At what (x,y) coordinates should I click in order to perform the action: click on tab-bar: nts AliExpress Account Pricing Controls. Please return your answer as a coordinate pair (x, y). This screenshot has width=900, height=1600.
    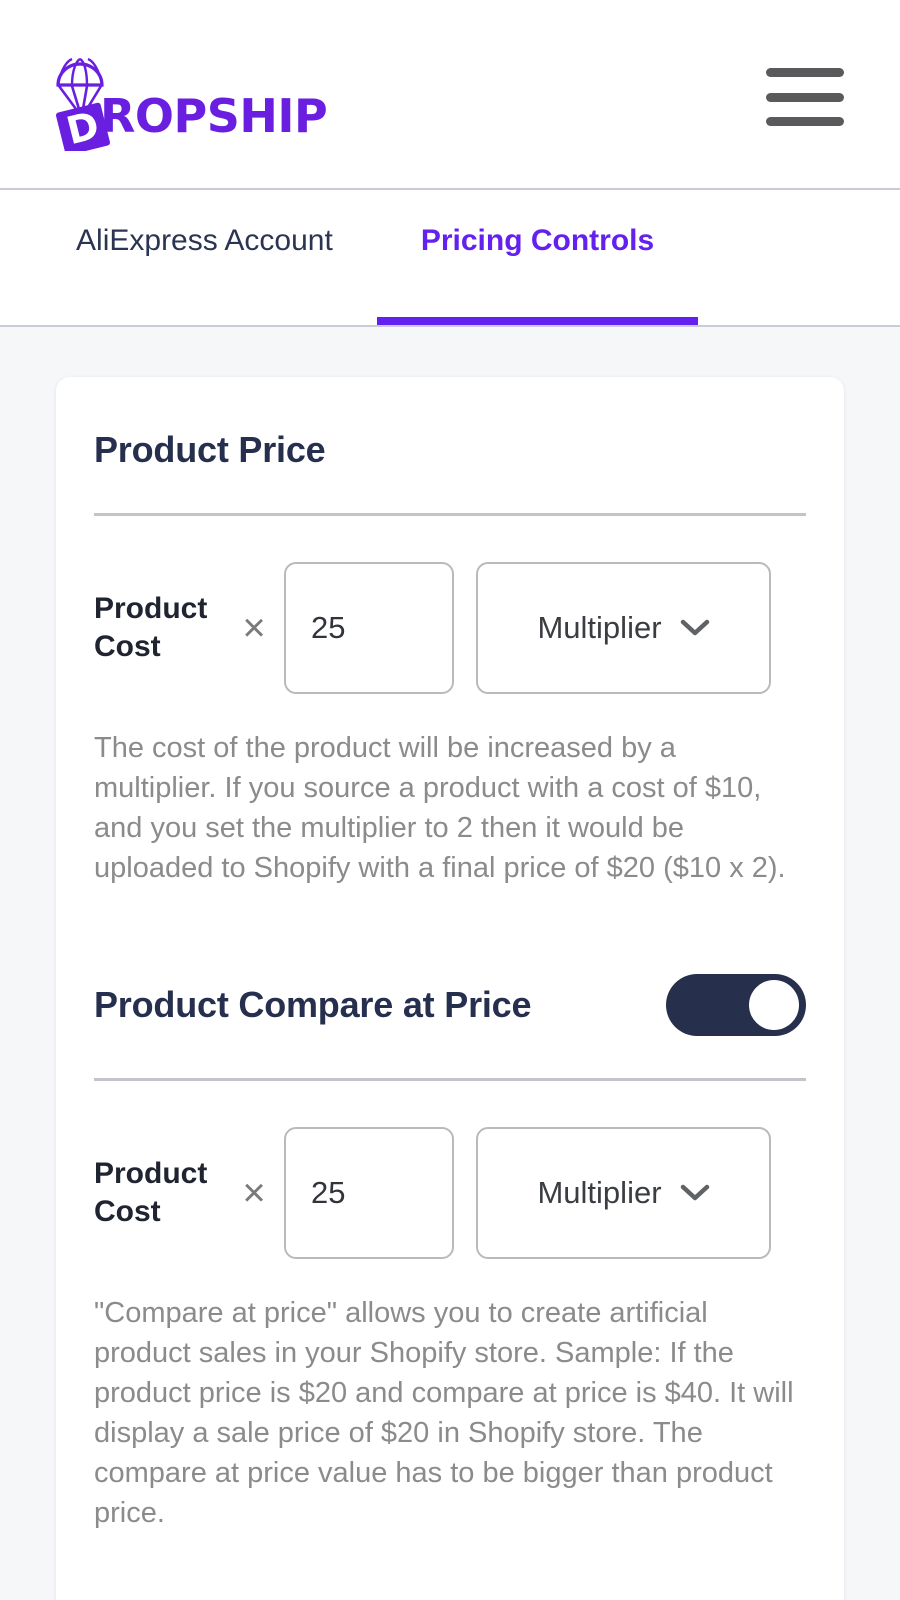
    Looking at the image, I should click on (450, 258).